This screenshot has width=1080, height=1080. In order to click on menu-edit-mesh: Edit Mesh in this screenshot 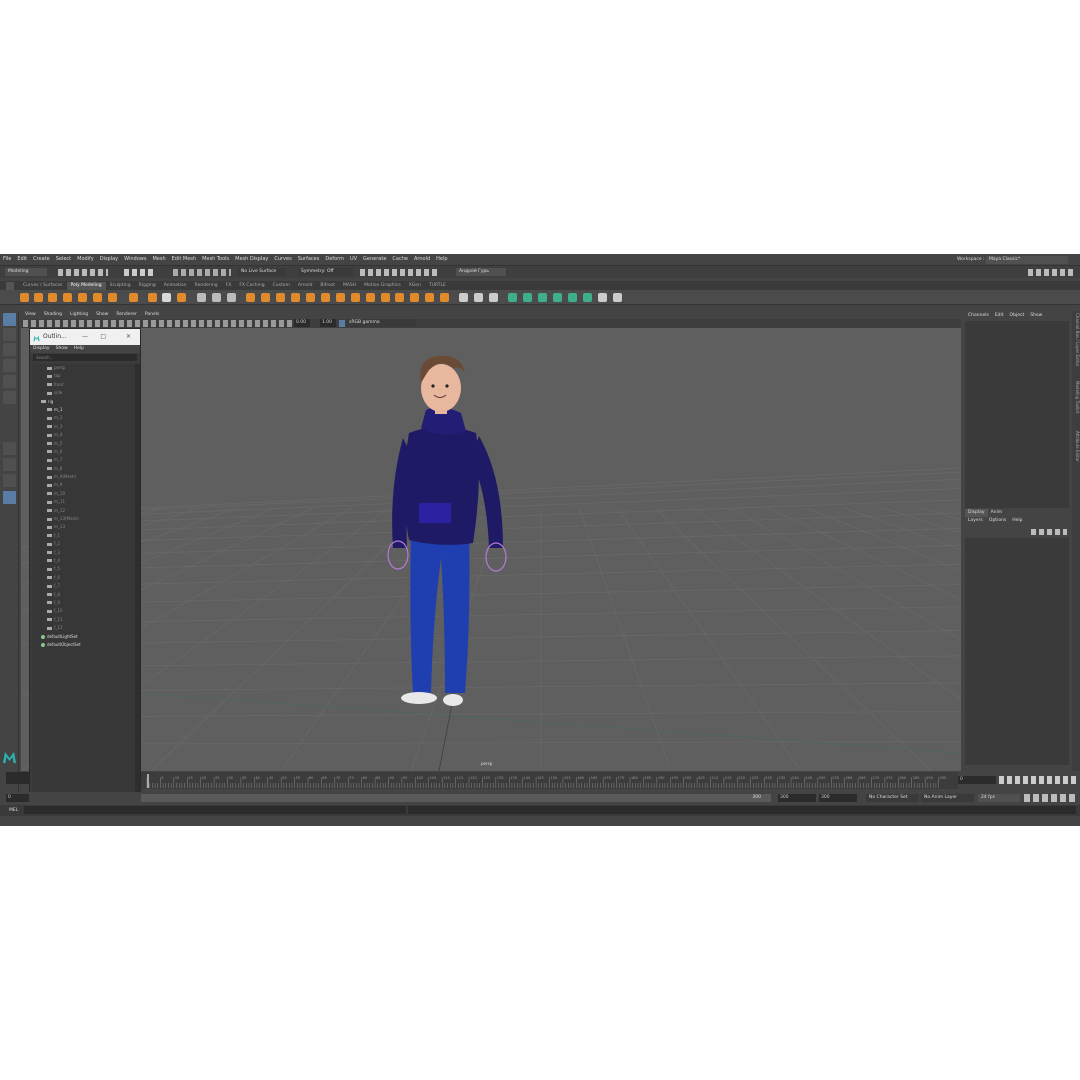, I will do `click(184, 259)`.